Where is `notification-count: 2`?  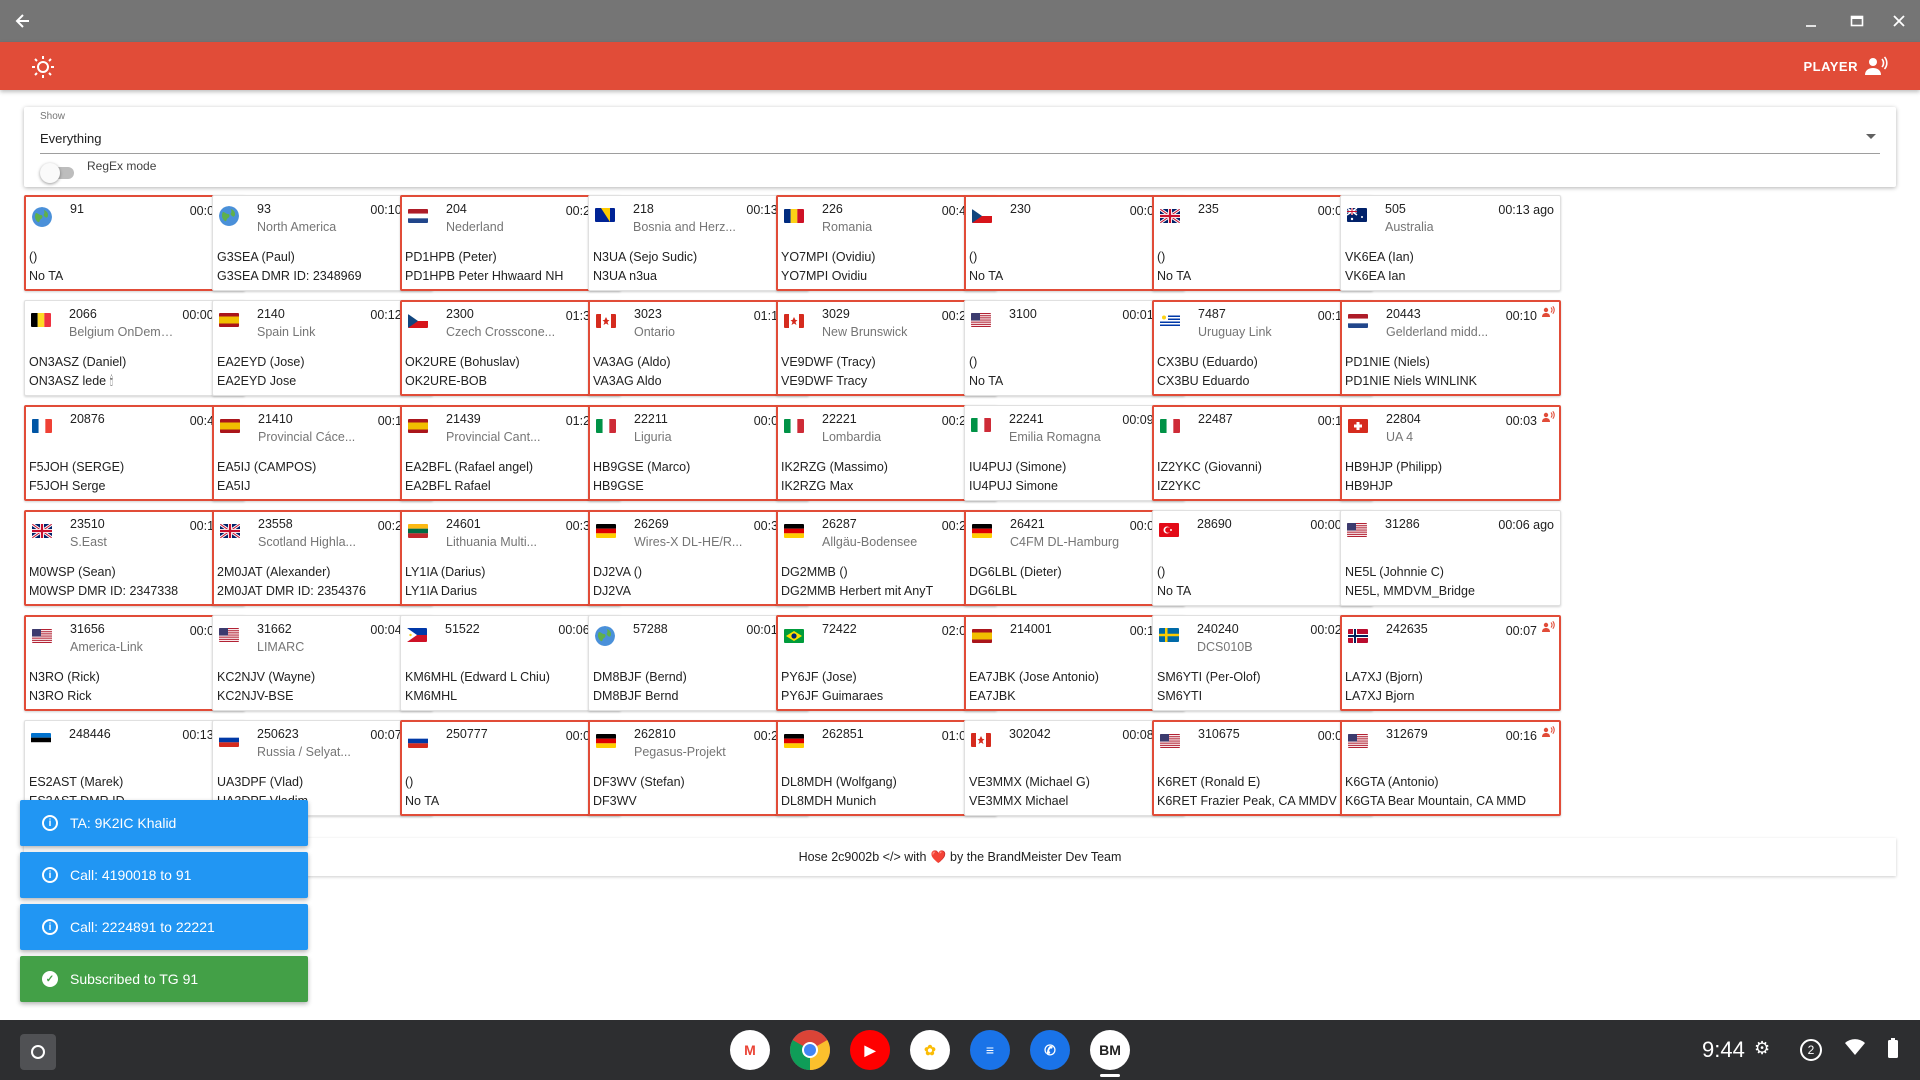
notification-count: 2 is located at coordinates (1811, 1050).